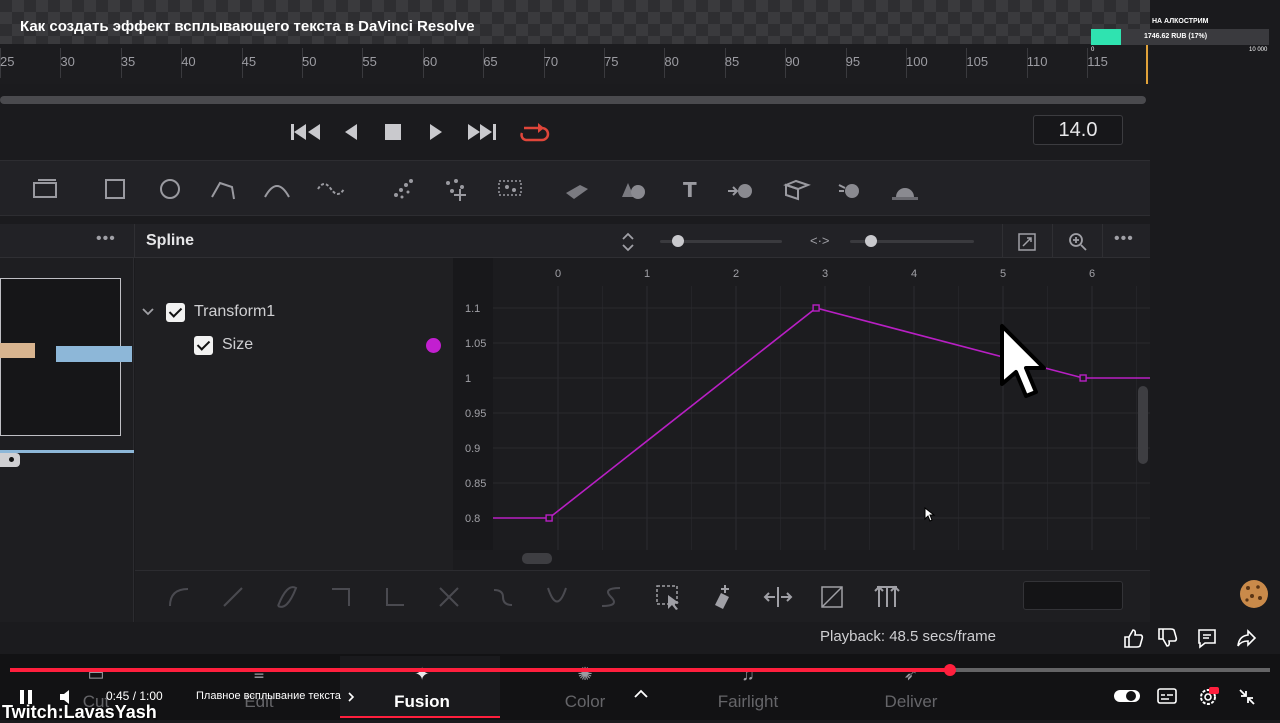  Describe the element at coordinates (1147, 62) in the screenshot. I see `playhead` at that location.